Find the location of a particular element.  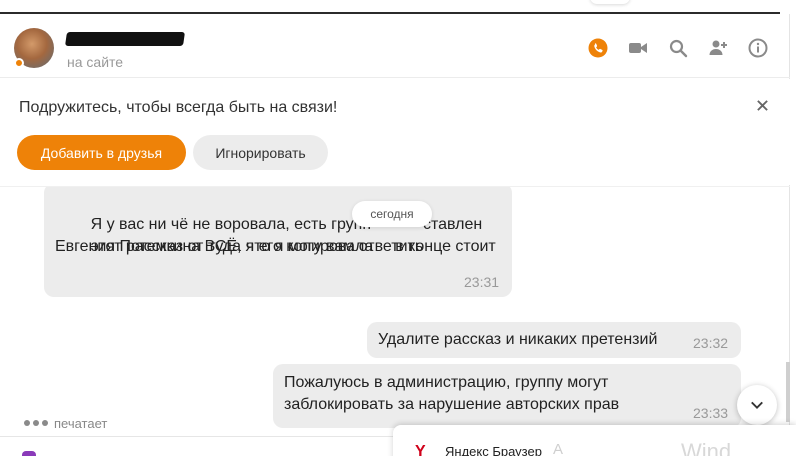

browser-top-strip is located at coordinates (398, 7).